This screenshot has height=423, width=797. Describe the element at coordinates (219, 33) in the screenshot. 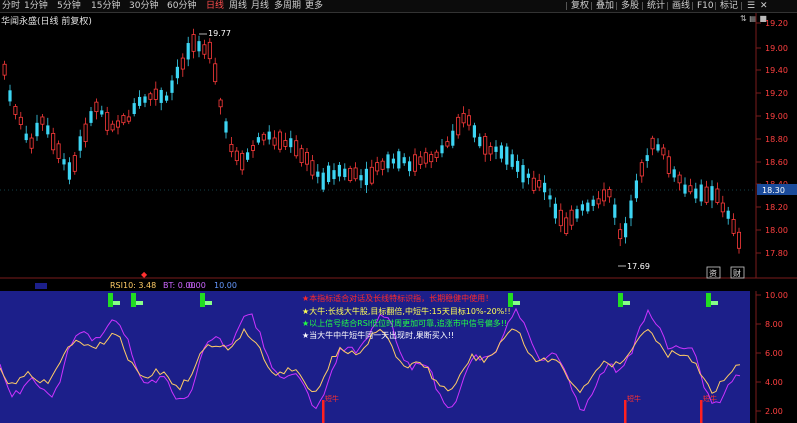

I see `high-price-label: 19.77` at that location.